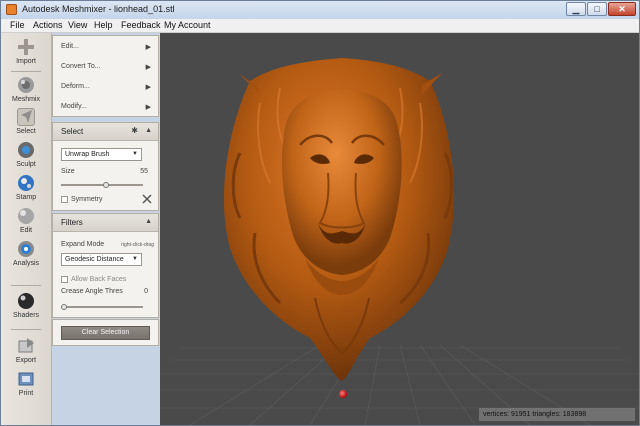  What do you see at coordinates (26, 263) in the screenshot?
I see `tool-analysis-label: Analysis` at bounding box center [26, 263].